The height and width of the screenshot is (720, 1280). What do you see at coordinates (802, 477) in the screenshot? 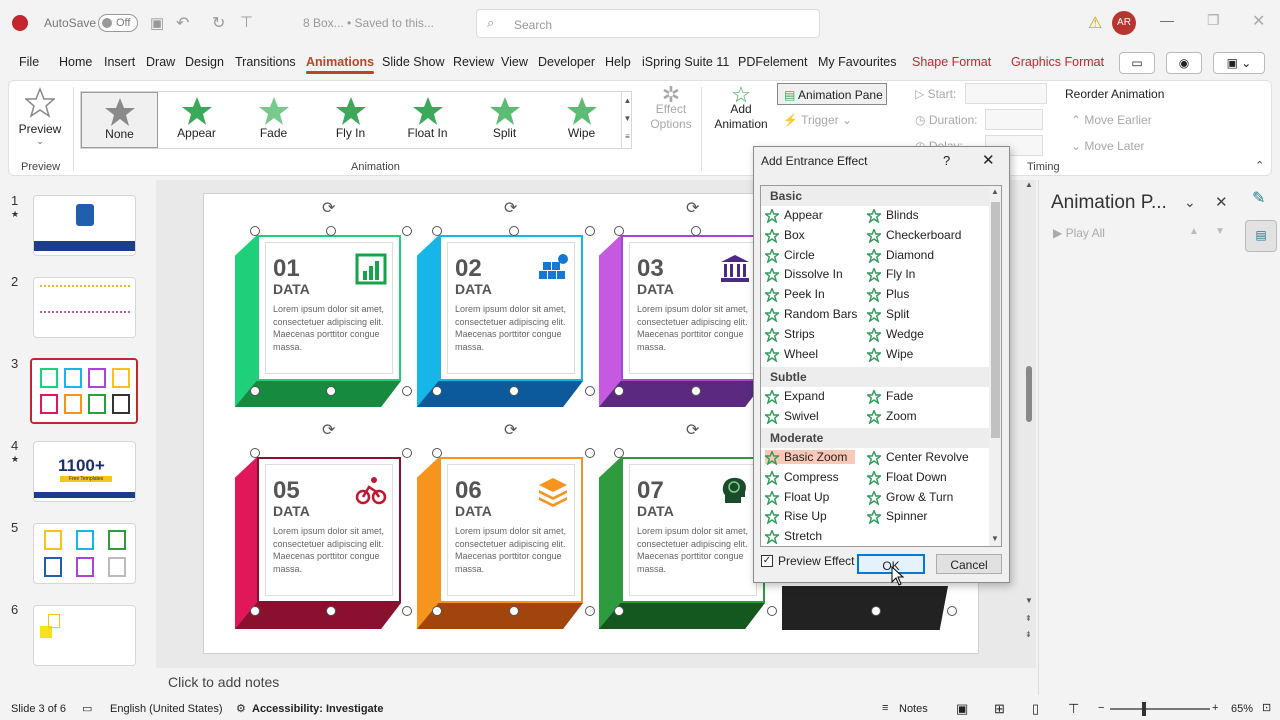
I see `effect-item: Compress` at bounding box center [802, 477].